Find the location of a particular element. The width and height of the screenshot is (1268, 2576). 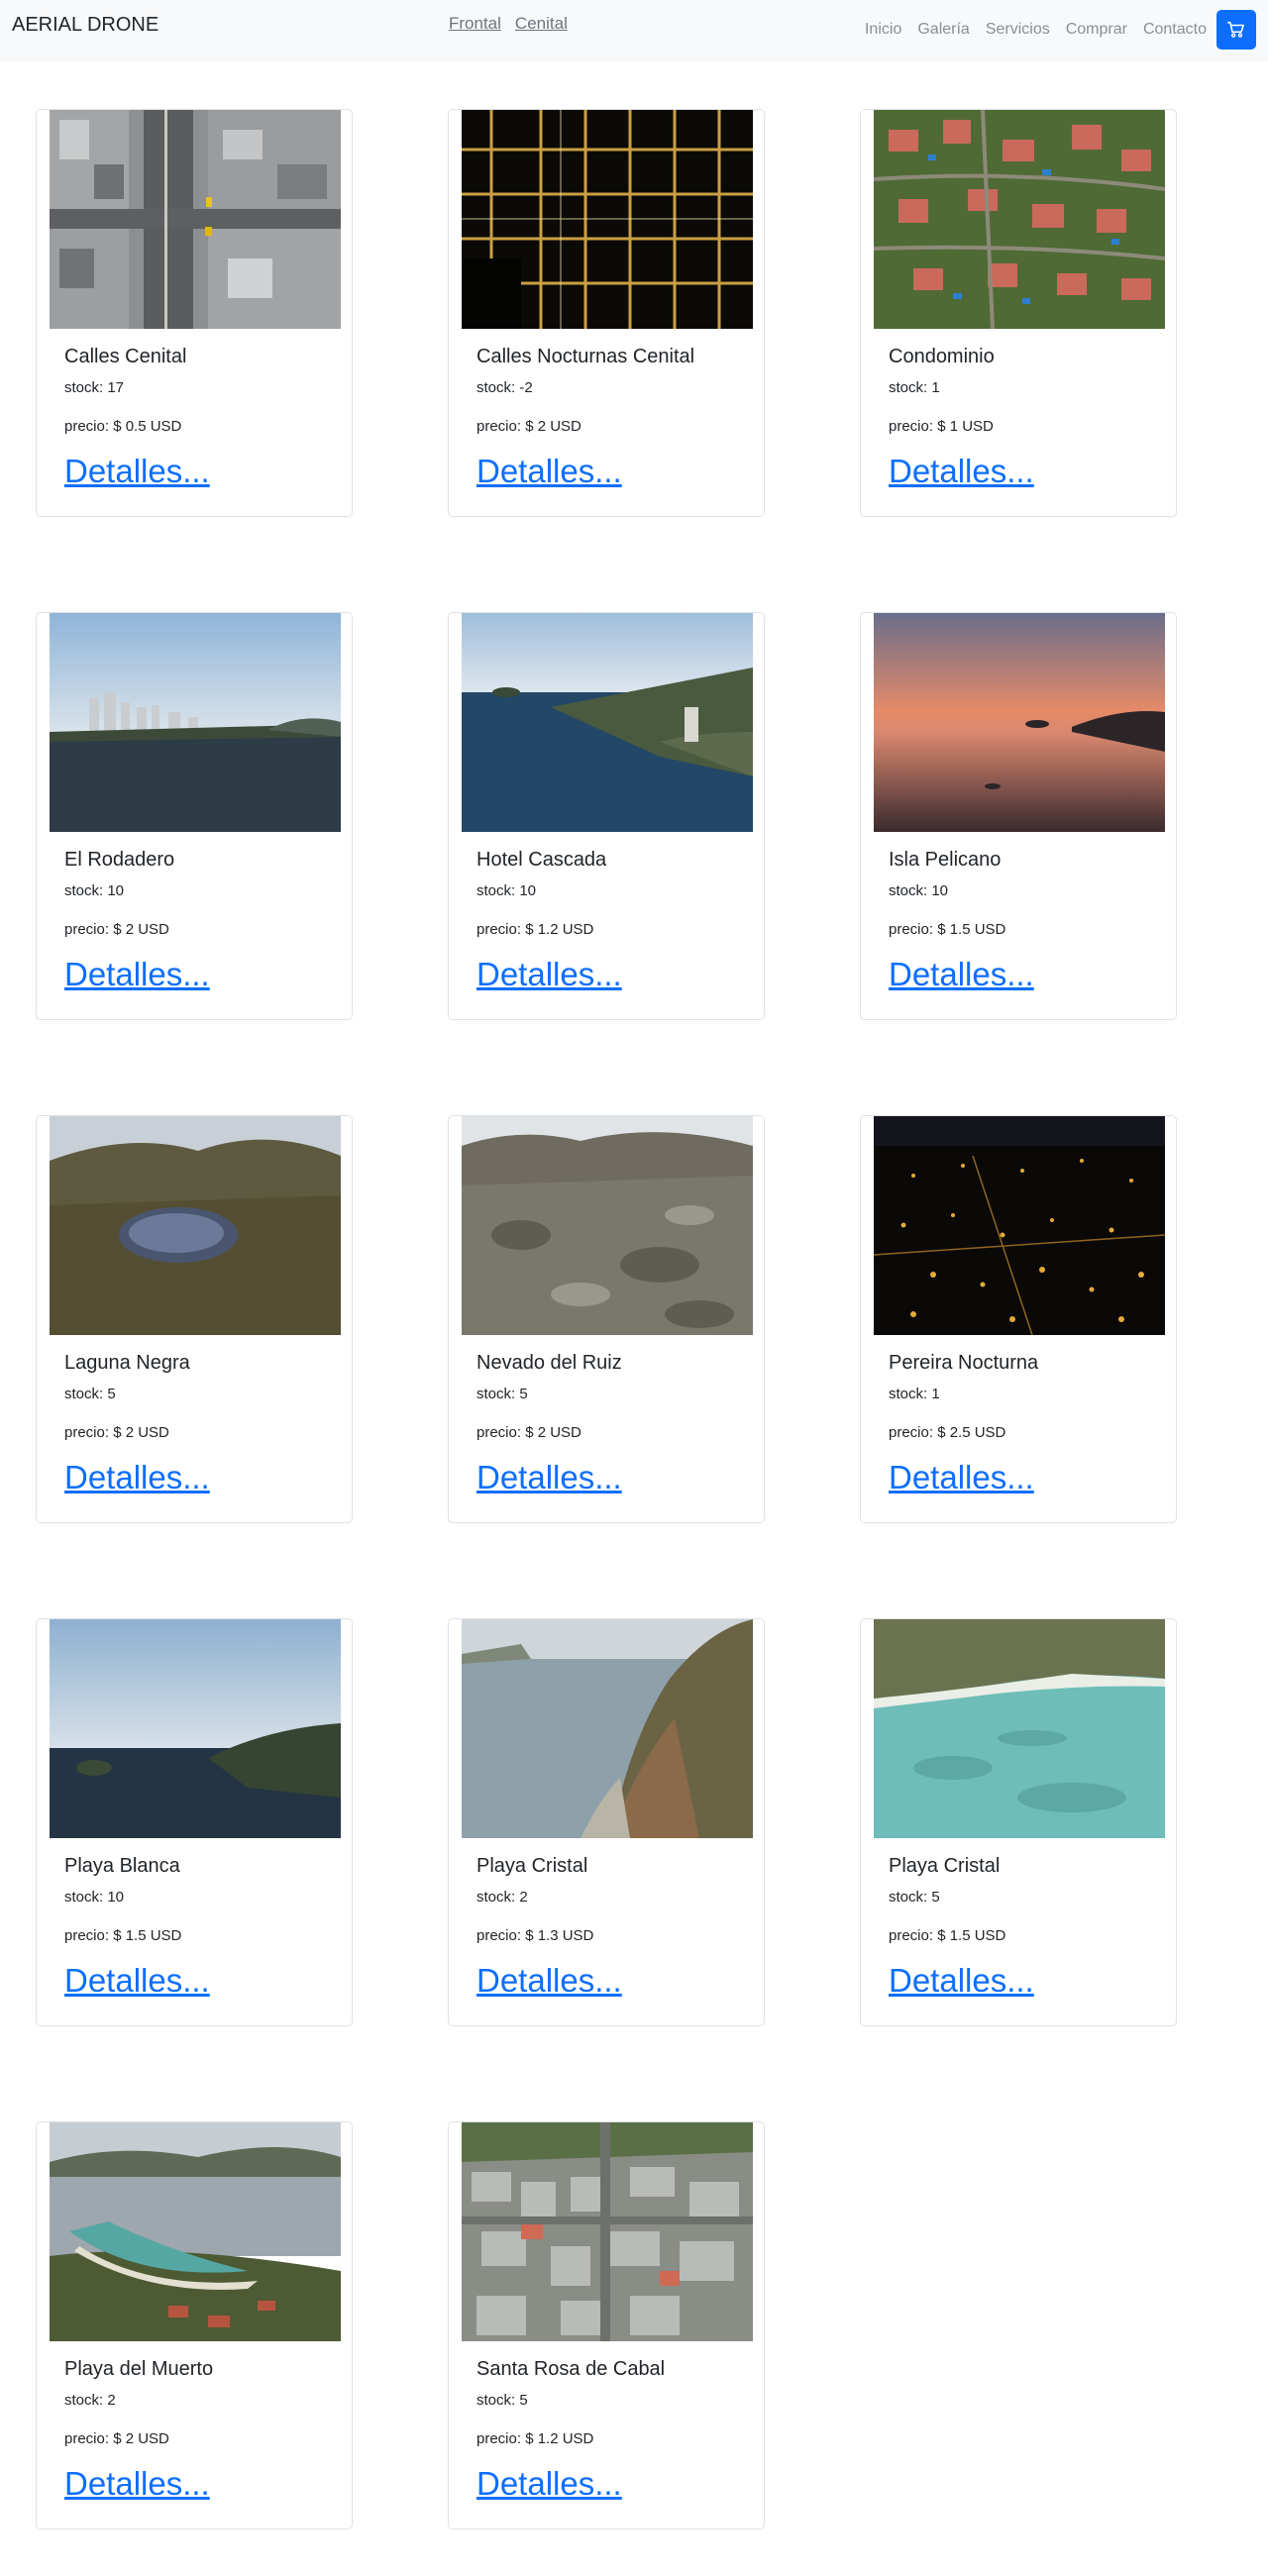

product-stock: stock: 17 is located at coordinates (94, 387).